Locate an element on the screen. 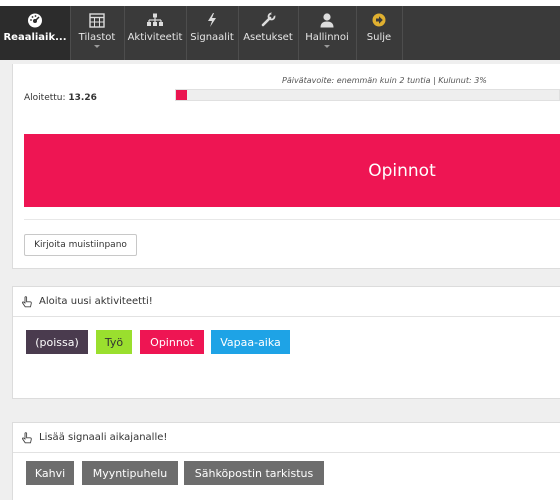 The image size is (560, 500). signal-button-email-check: Sähköpostin tarkistus is located at coordinates (254, 473).